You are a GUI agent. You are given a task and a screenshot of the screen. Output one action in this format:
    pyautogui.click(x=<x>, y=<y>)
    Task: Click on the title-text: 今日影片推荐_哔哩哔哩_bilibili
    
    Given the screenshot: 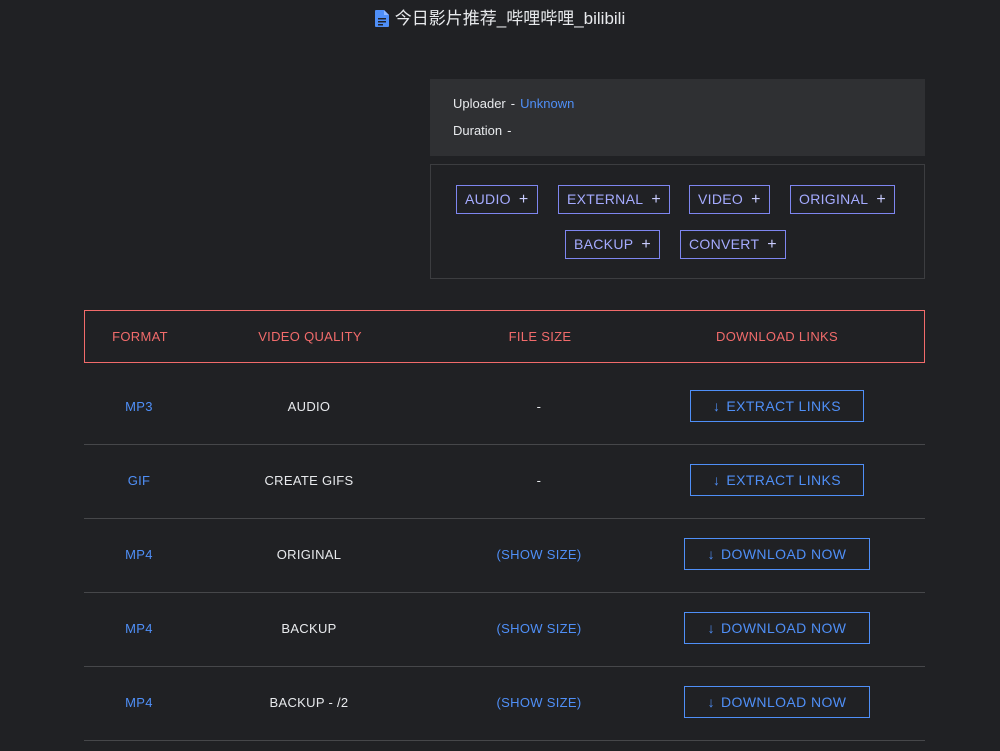 What is the action you would take?
    pyautogui.click(x=510, y=18)
    